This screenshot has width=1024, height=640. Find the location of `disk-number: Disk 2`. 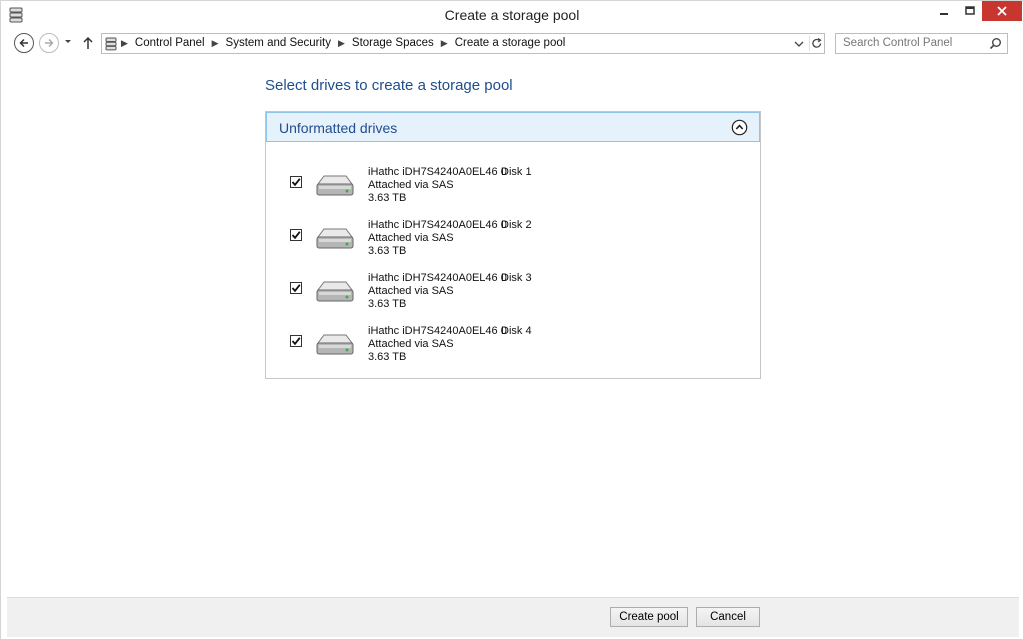

disk-number: Disk 2 is located at coordinates (516, 225).